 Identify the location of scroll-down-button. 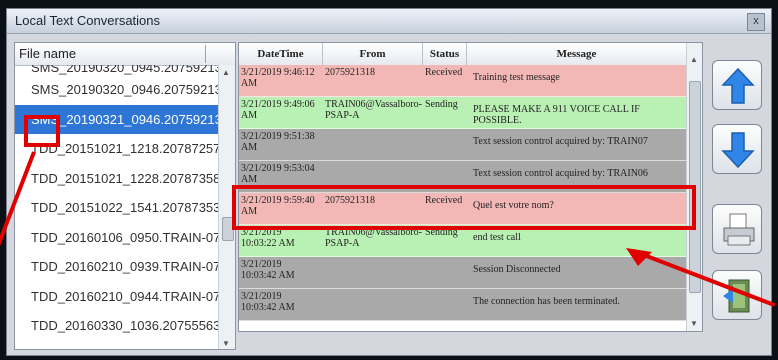
(737, 149).